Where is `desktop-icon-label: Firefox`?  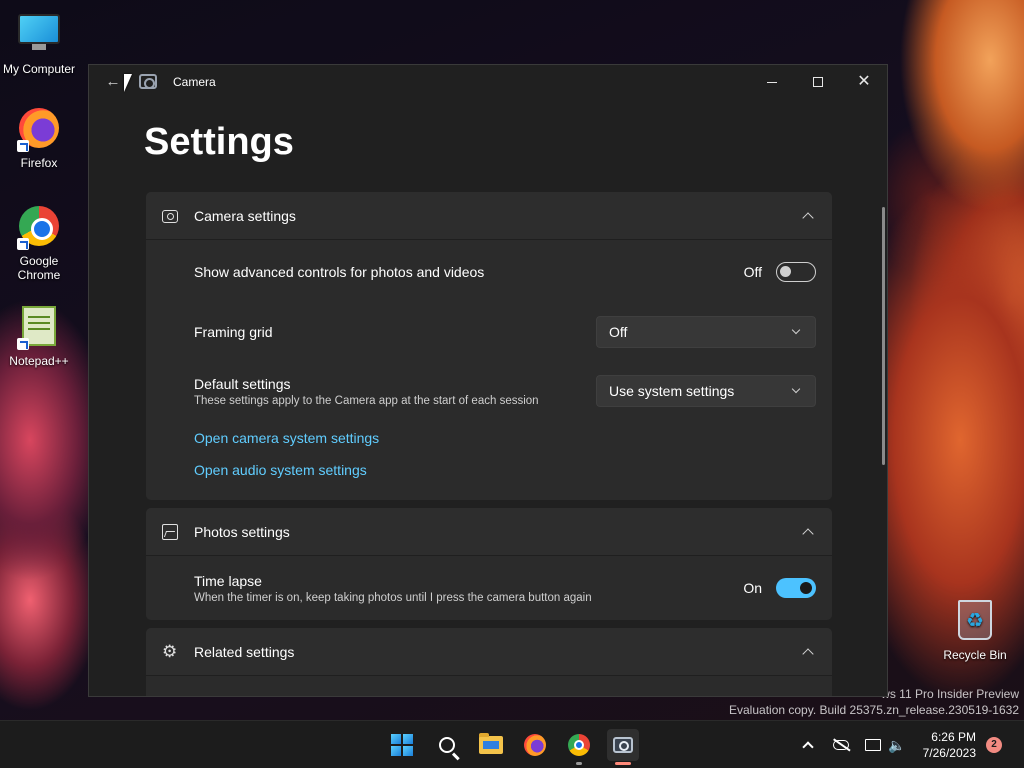
desktop-icon-label: Firefox is located at coordinates (39, 163).